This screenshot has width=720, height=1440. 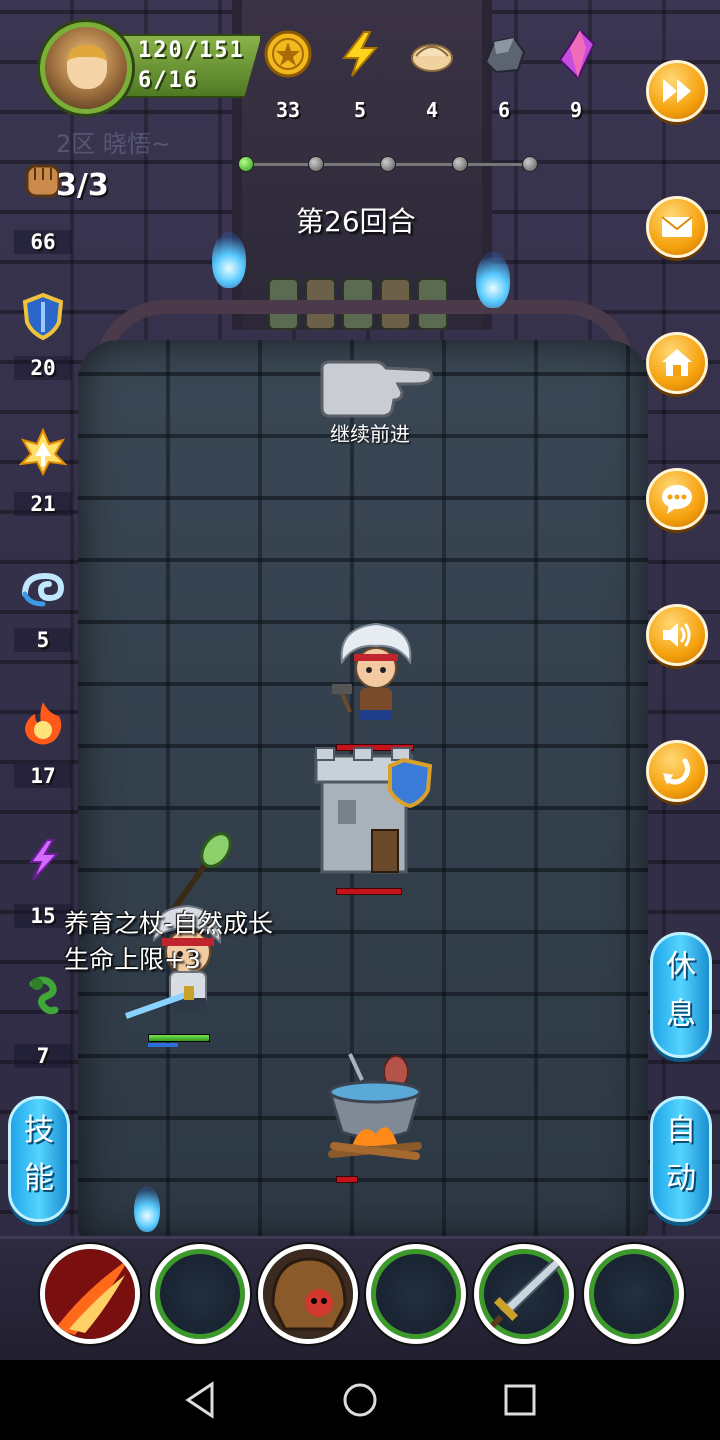 I want to click on resource-gold: 33, so click(x=288, y=75).